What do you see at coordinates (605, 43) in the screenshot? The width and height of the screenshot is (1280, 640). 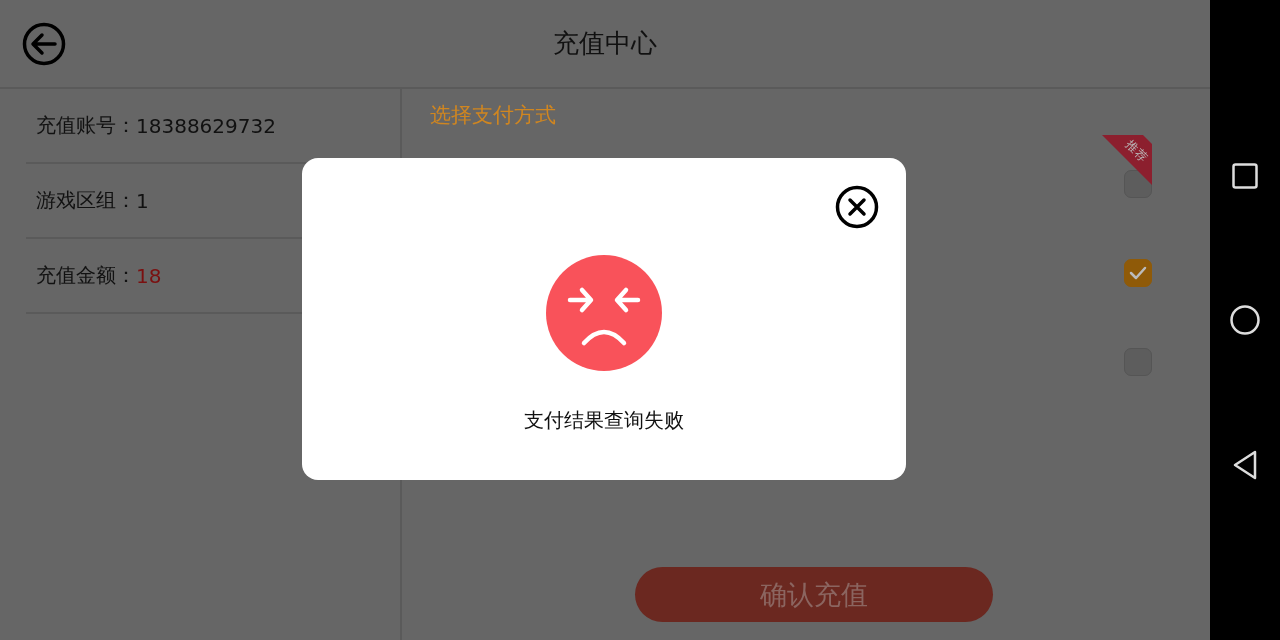 I see `page-title: 充值中心` at bounding box center [605, 43].